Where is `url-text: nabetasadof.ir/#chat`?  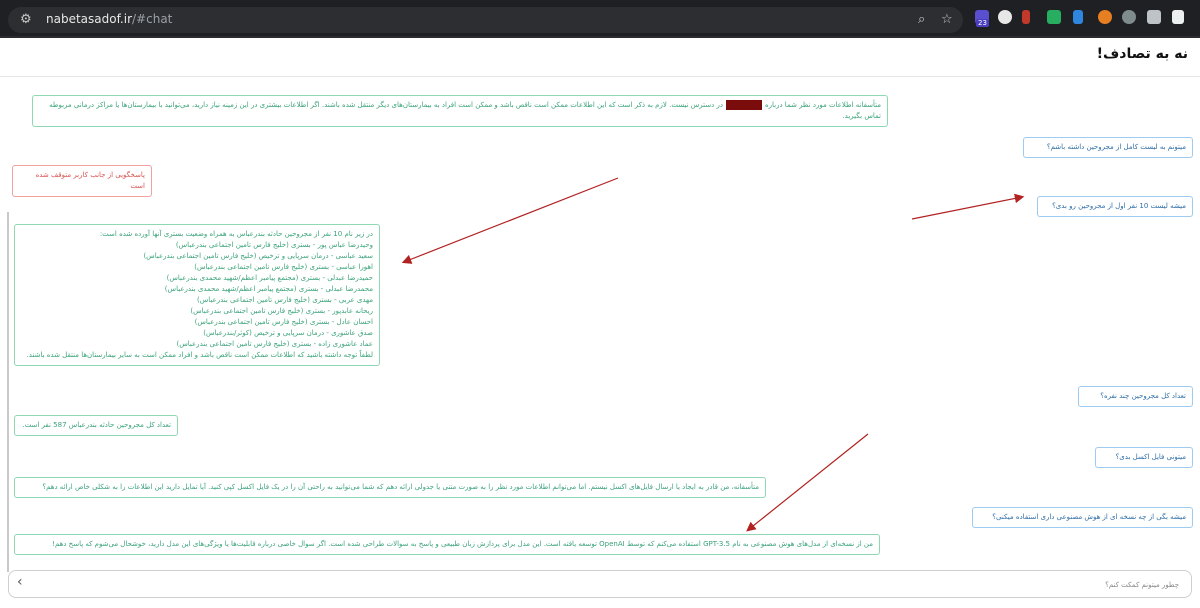 url-text: nabetasadof.ir/#chat is located at coordinates (109, 19).